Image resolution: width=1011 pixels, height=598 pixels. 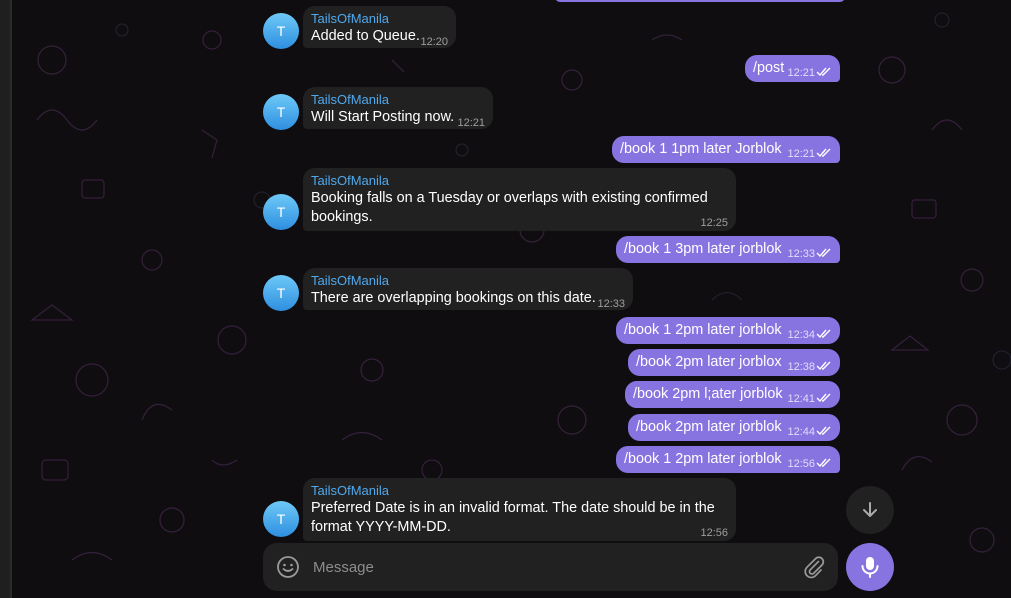 I want to click on message-time: 12:38, so click(x=809, y=367).